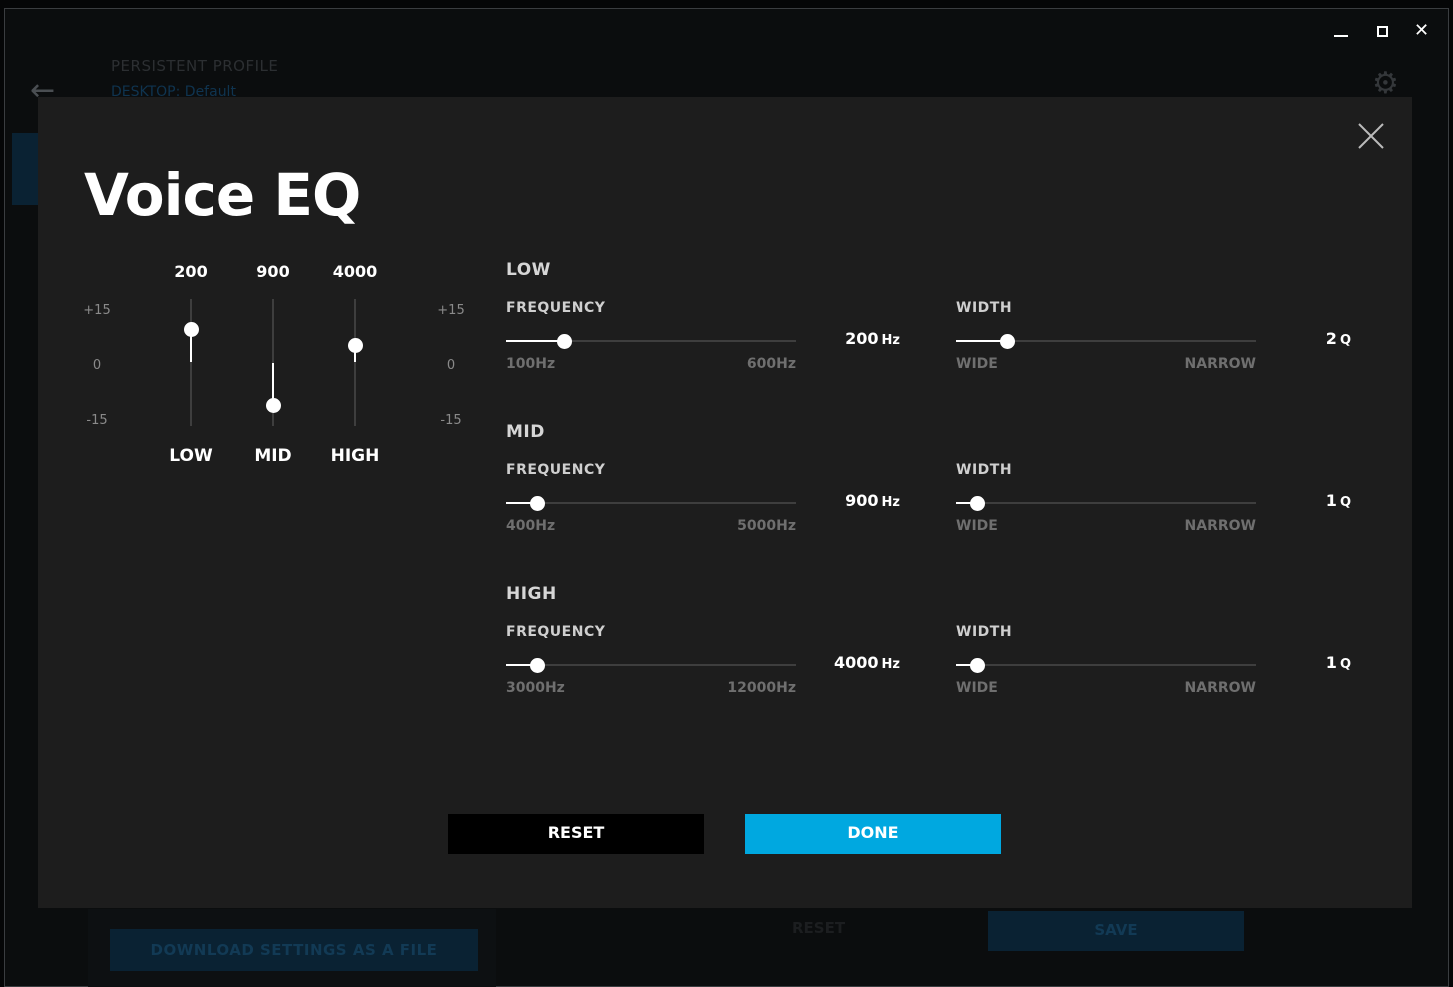  Describe the element at coordinates (535, 341) in the screenshot. I see `frequency-fill` at that location.